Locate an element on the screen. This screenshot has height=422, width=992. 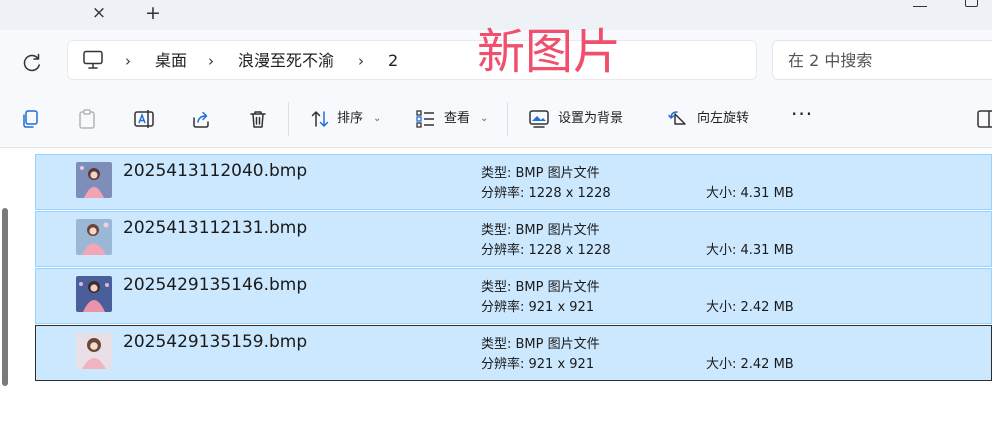
breadcrumb-desktop: 桌面 is located at coordinates (171, 61).